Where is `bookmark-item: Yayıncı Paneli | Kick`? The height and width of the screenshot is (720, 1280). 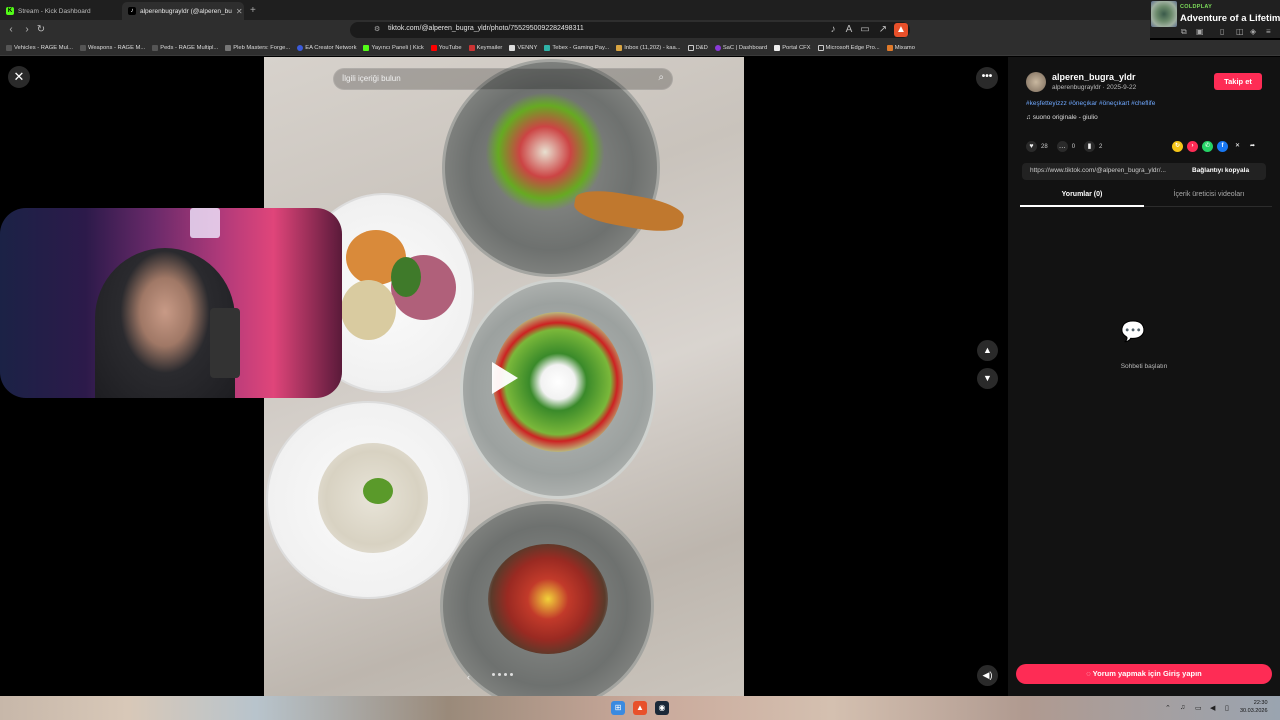 bookmark-item: Yayıncı Paneli | Kick is located at coordinates (393, 47).